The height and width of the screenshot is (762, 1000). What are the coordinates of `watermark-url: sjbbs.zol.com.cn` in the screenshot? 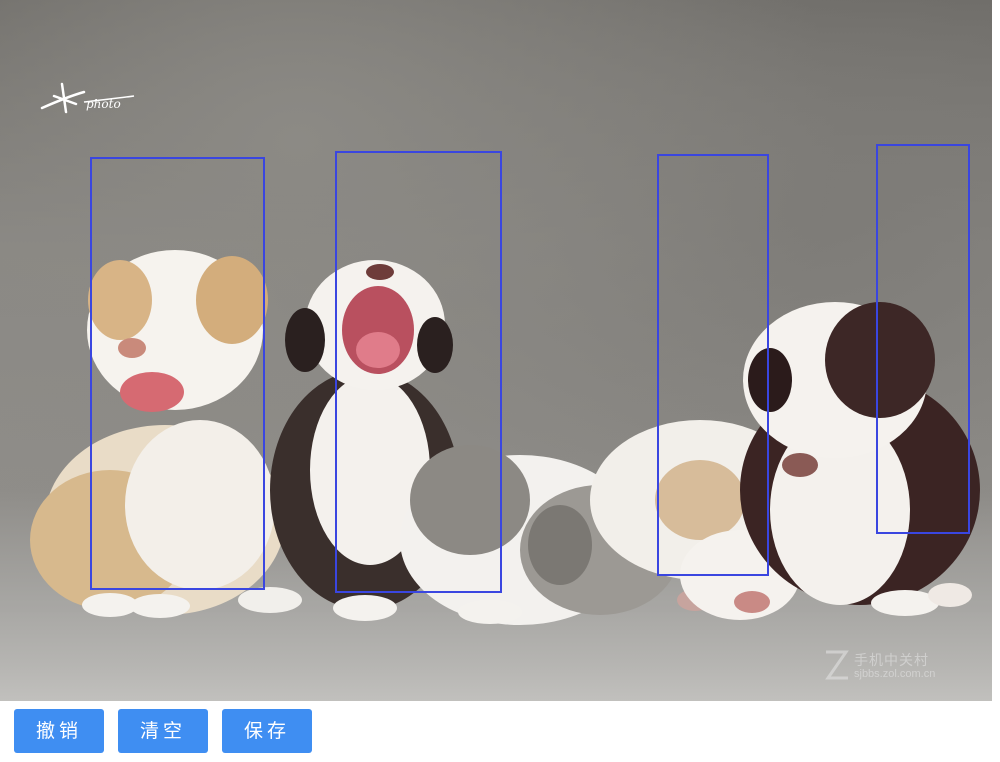 It's located at (895, 674).